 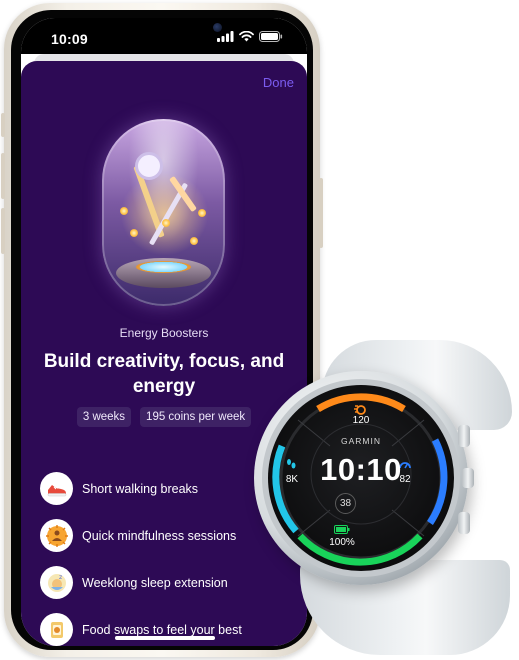 I want to click on activity-label: Quick mindfulness sessions, so click(x=159, y=535).